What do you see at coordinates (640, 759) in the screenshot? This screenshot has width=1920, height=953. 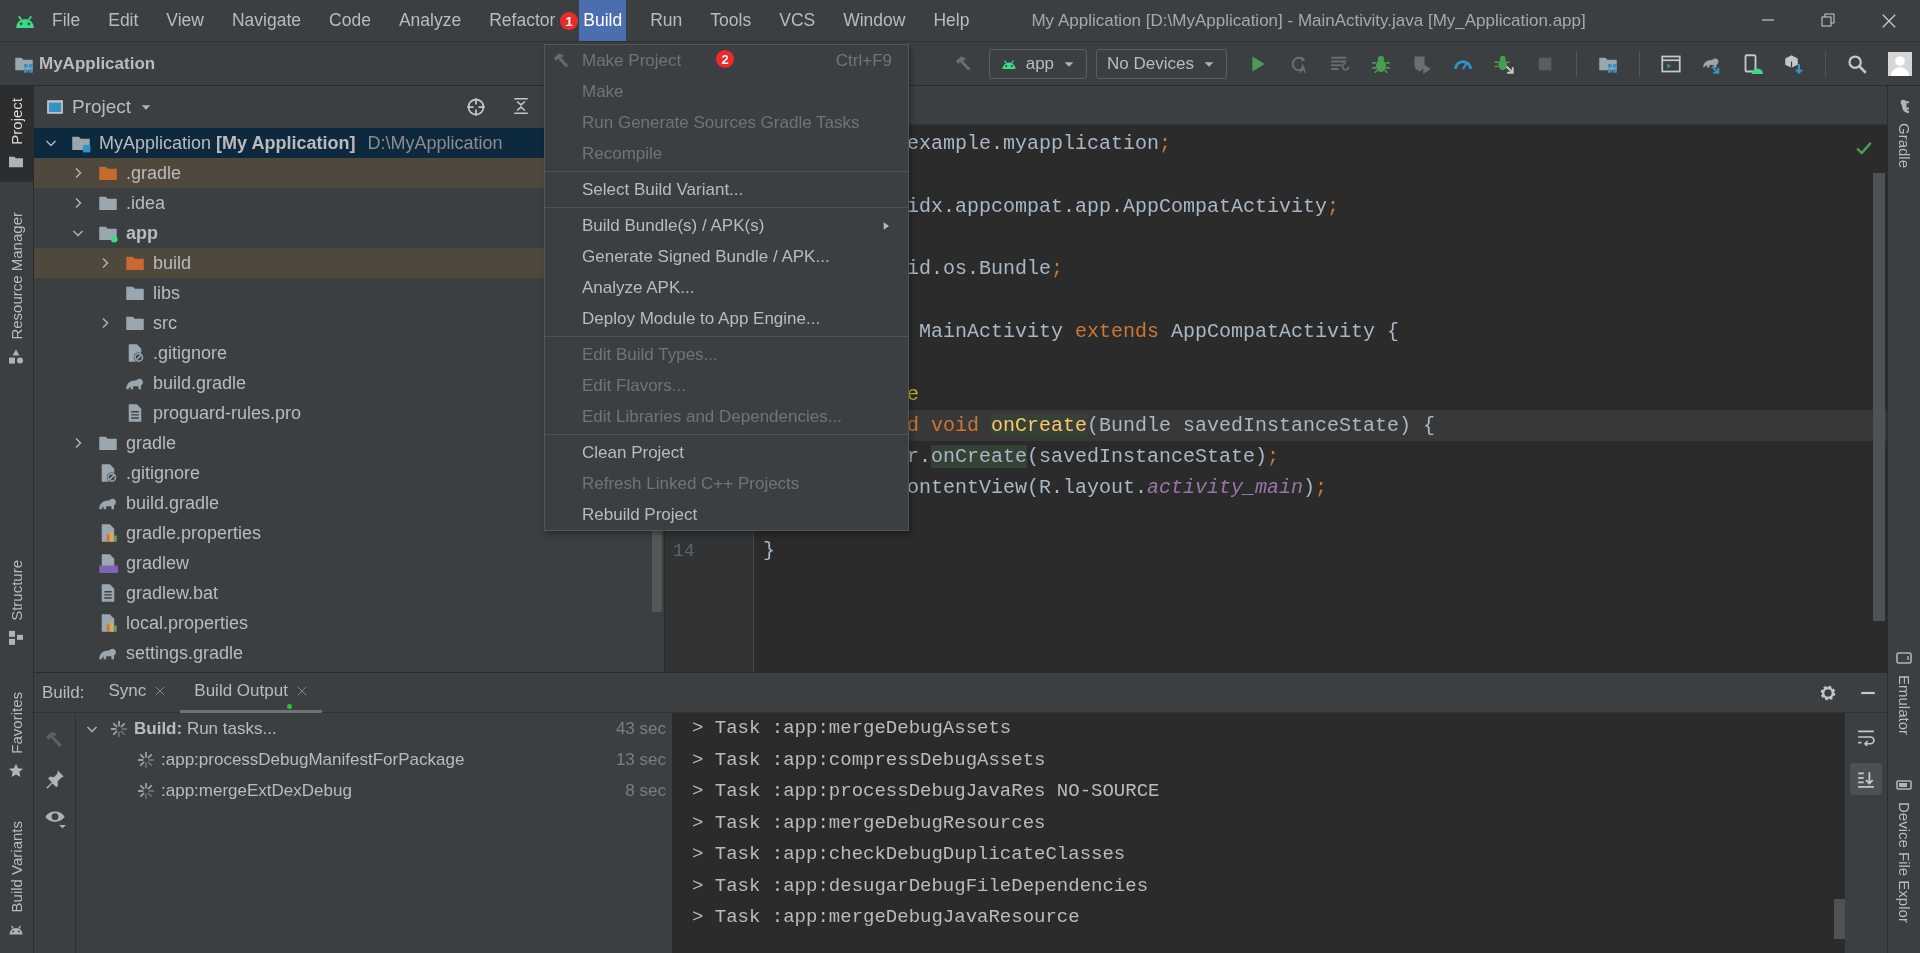 I see `duration-text: 13 sec` at bounding box center [640, 759].